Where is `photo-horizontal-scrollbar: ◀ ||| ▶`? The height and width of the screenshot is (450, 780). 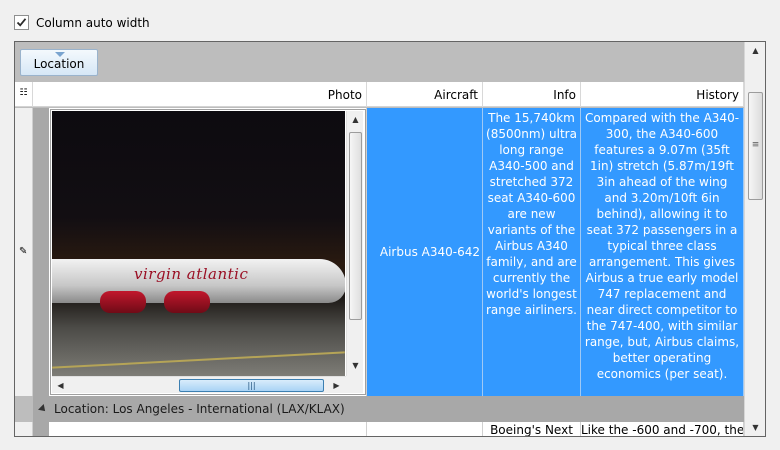
photo-horizontal-scrollbar: ◀ ||| ▶ is located at coordinates (199, 384).